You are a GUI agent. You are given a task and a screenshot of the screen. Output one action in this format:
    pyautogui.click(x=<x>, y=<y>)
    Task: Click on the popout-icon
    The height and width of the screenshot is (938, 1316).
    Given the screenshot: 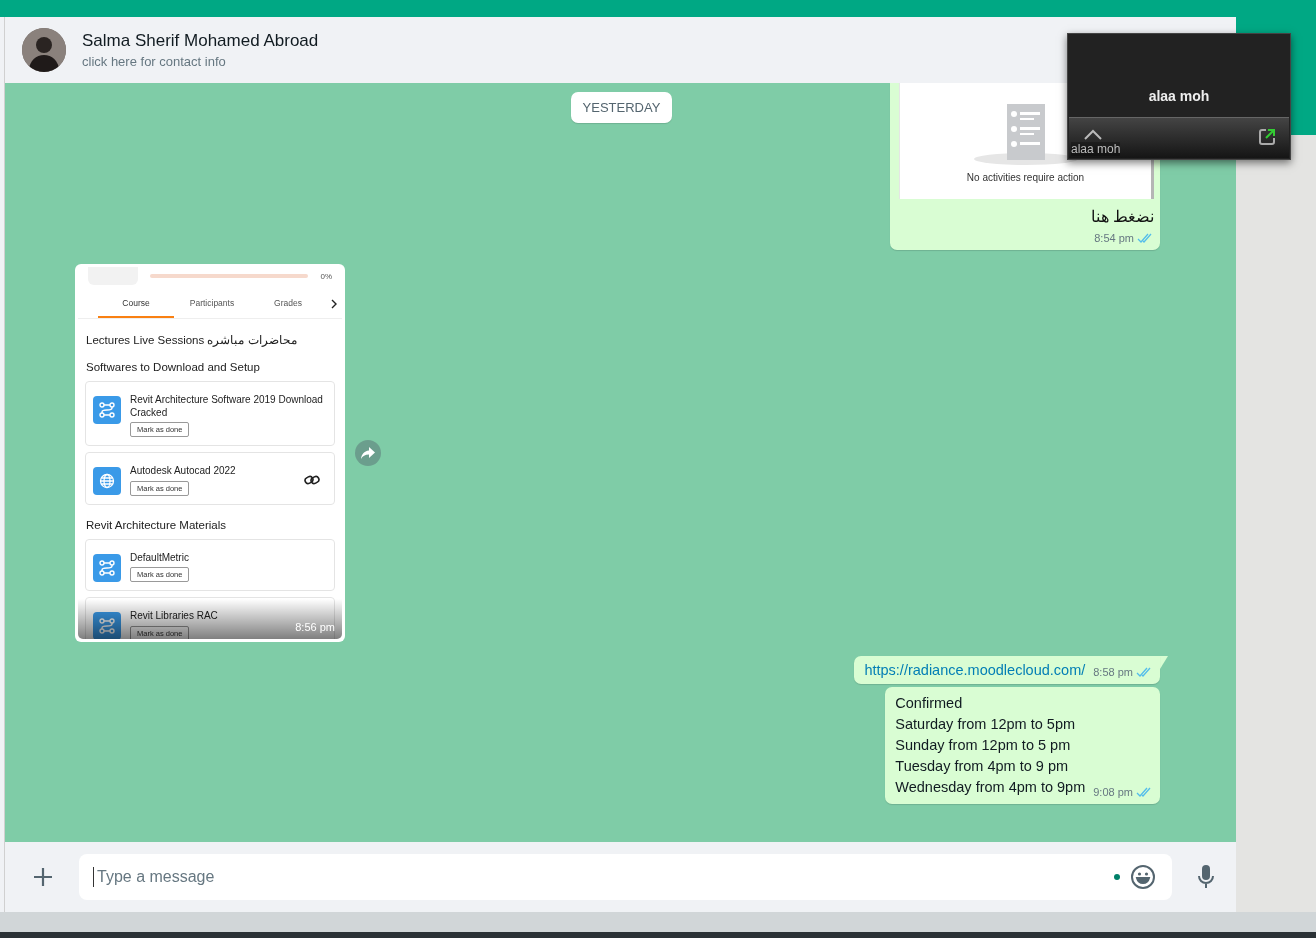 What is the action you would take?
    pyautogui.click(x=1267, y=137)
    